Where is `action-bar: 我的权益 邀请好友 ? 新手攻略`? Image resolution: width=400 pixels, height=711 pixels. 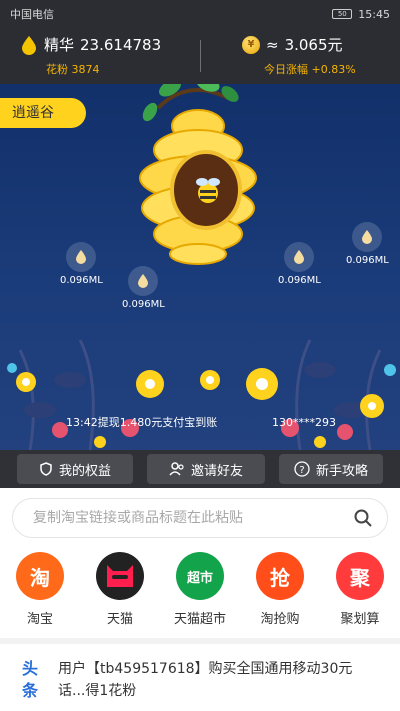 action-bar: 我的权益 邀请好友 ? 新手攻略 is located at coordinates (200, 469).